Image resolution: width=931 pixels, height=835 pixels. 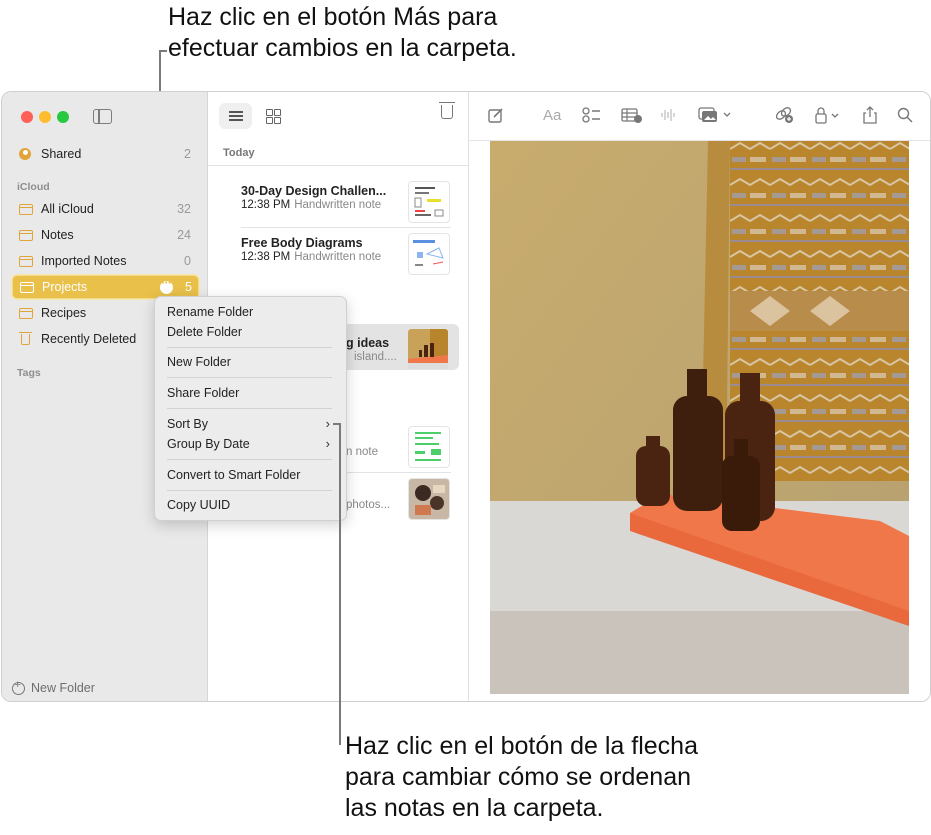 I want to click on delete-note-trash-icon, so click(x=447, y=110).